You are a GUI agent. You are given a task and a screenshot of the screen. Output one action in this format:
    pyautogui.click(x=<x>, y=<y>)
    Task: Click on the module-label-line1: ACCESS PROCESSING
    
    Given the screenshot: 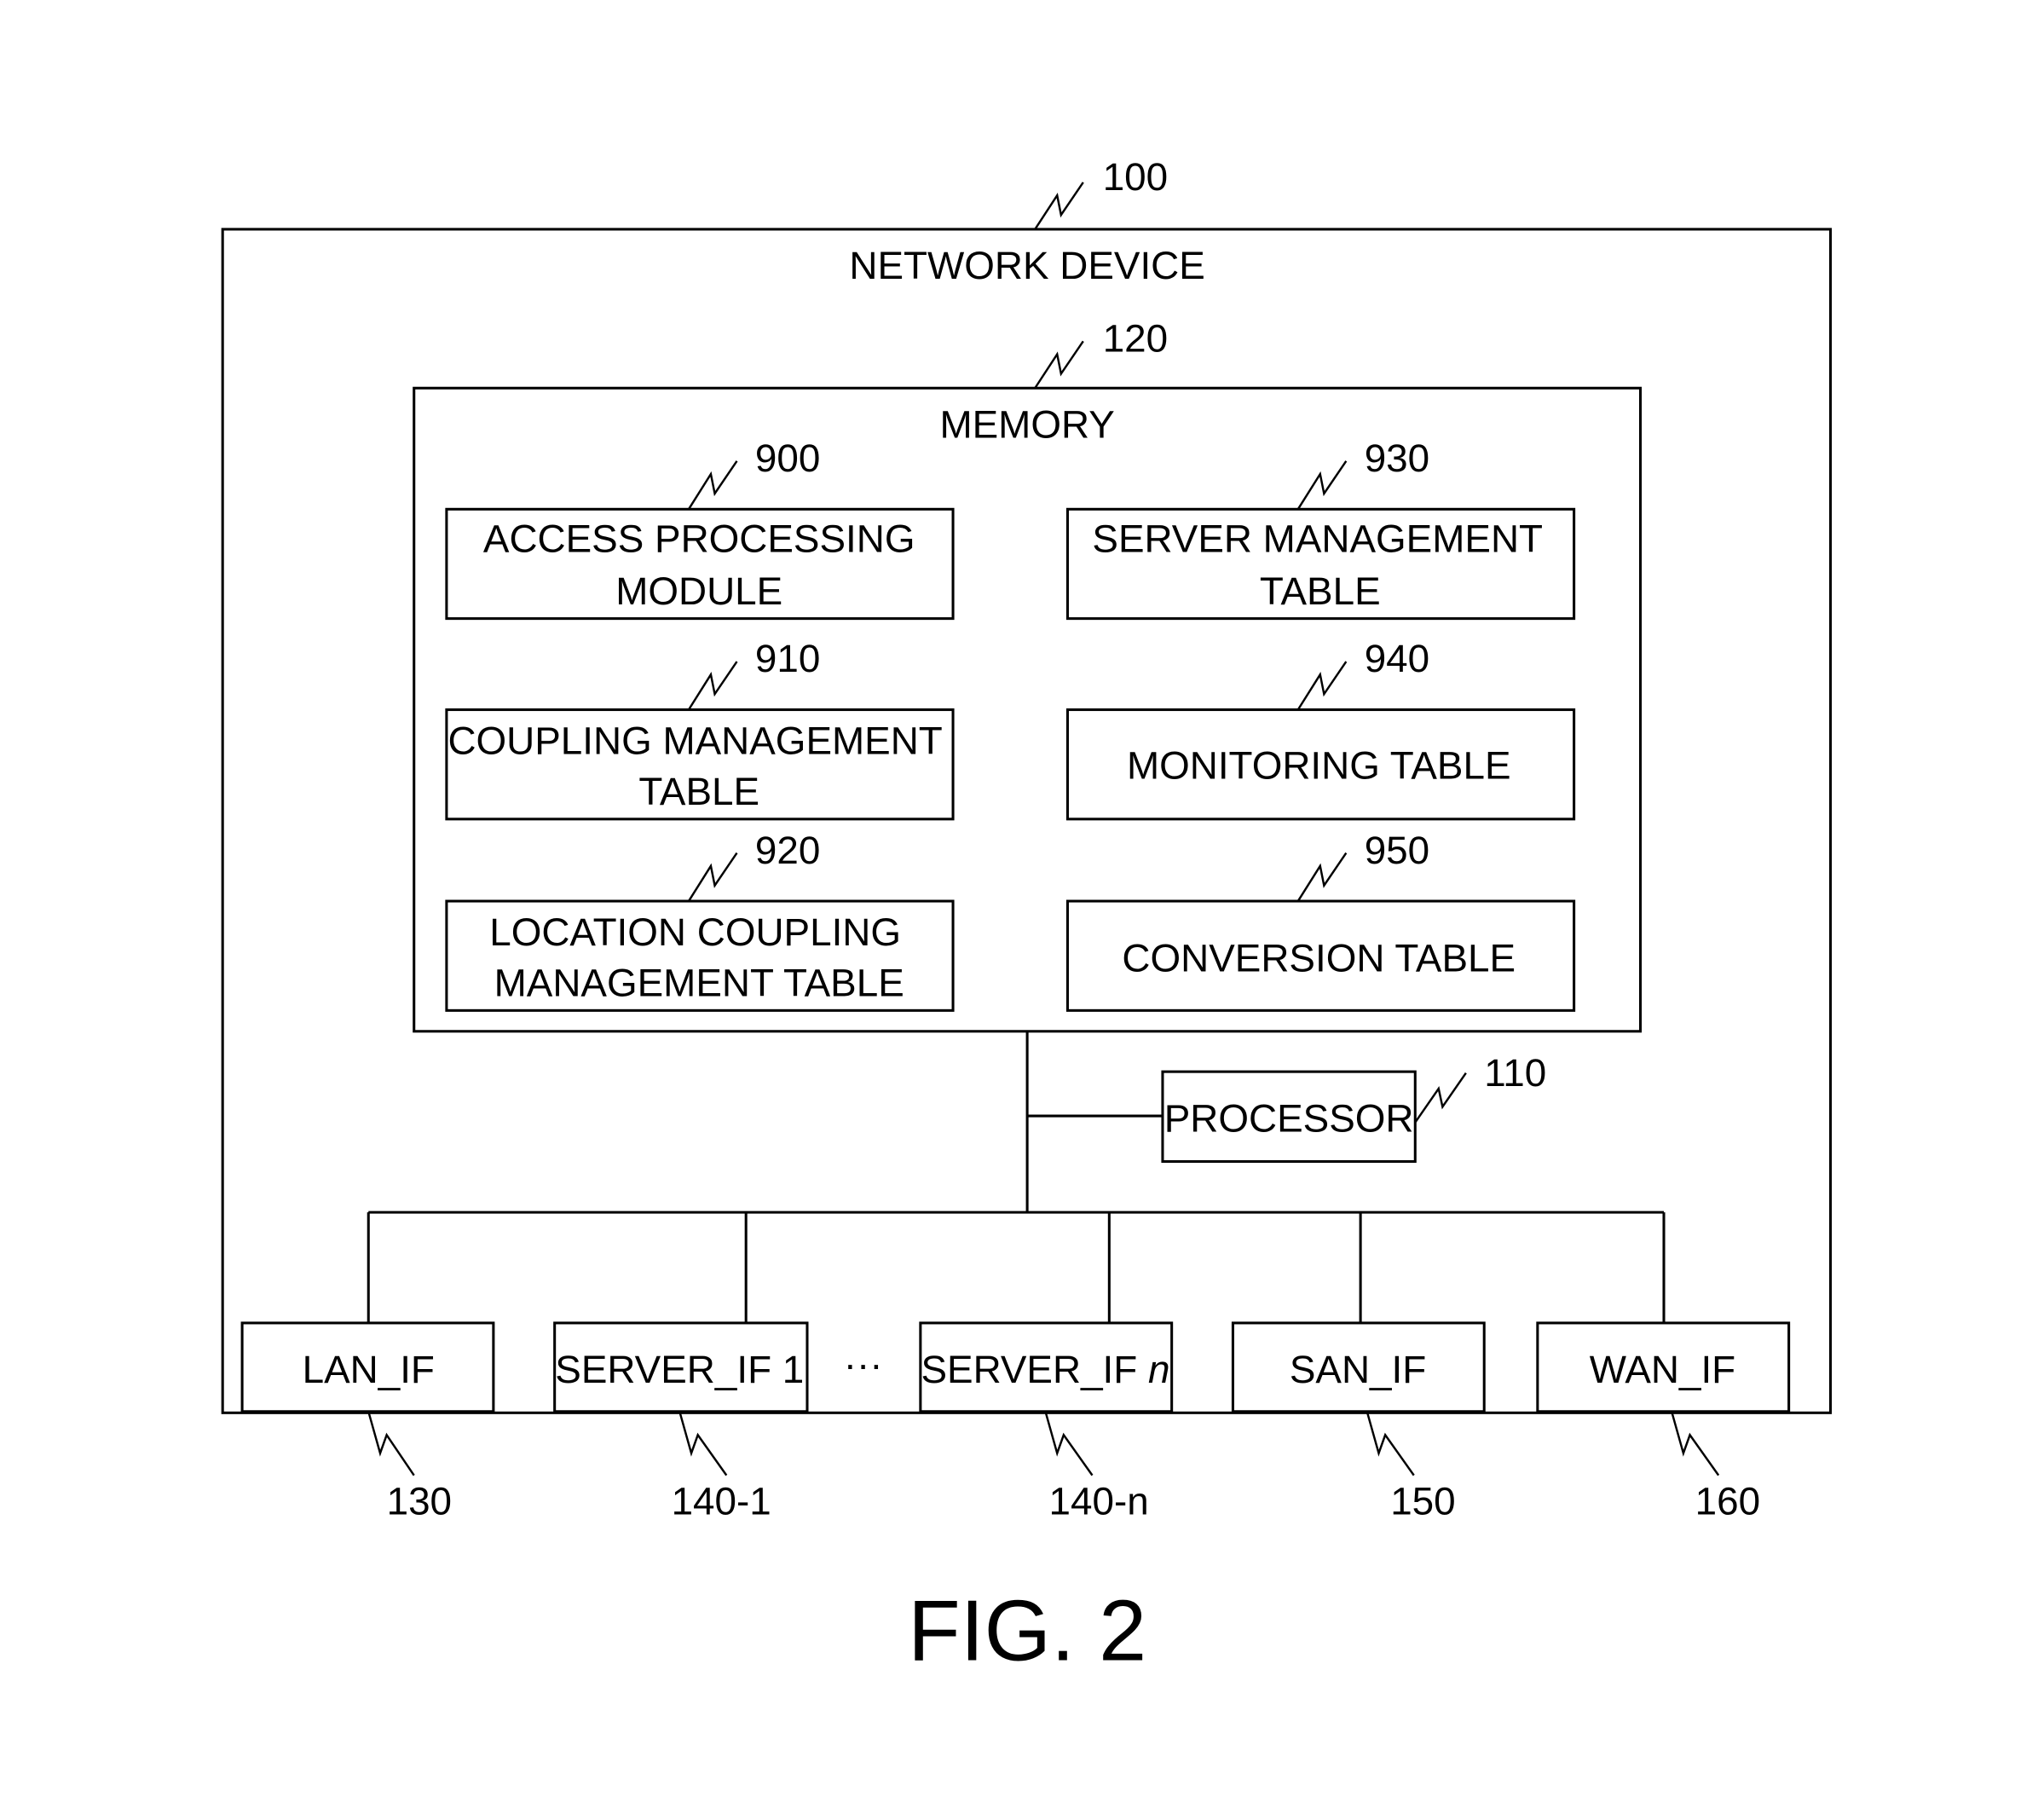 What is the action you would take?
    pyautogui.click(x=699, y=539)
    